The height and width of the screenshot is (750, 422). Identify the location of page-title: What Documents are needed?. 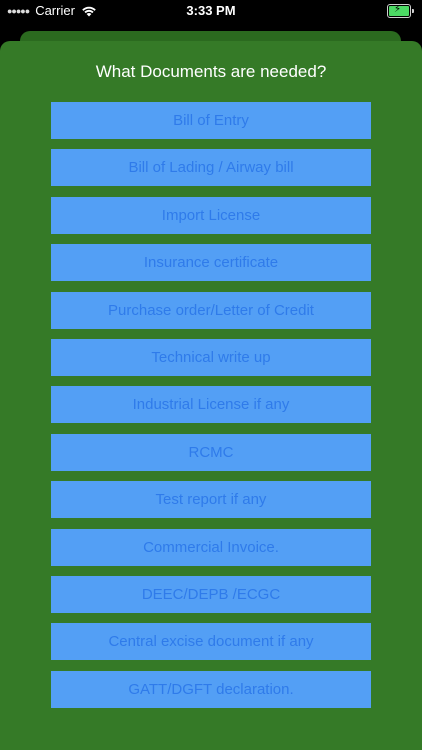
(211, 71).